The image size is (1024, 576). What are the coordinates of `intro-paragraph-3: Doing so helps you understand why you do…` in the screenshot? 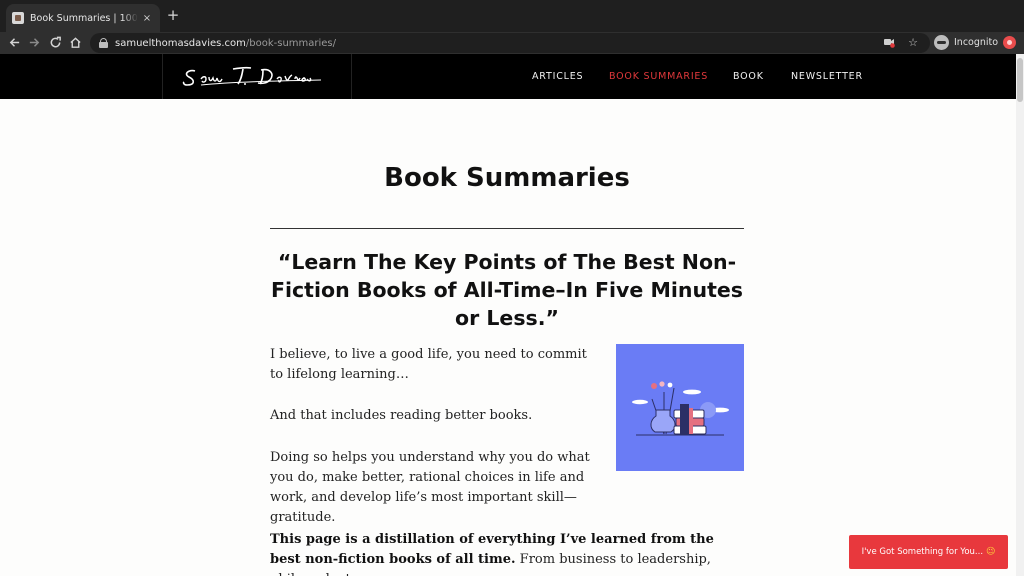 It's located at (430, 487).